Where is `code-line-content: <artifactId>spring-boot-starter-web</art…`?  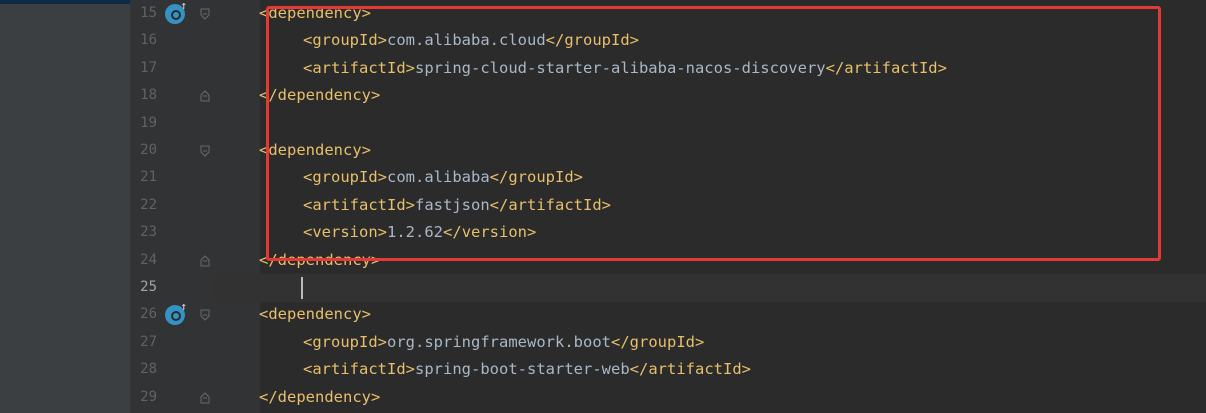
code-line-content: <artifactId>spring-boot-starter-web</art… is located at coordinates (710, 370).